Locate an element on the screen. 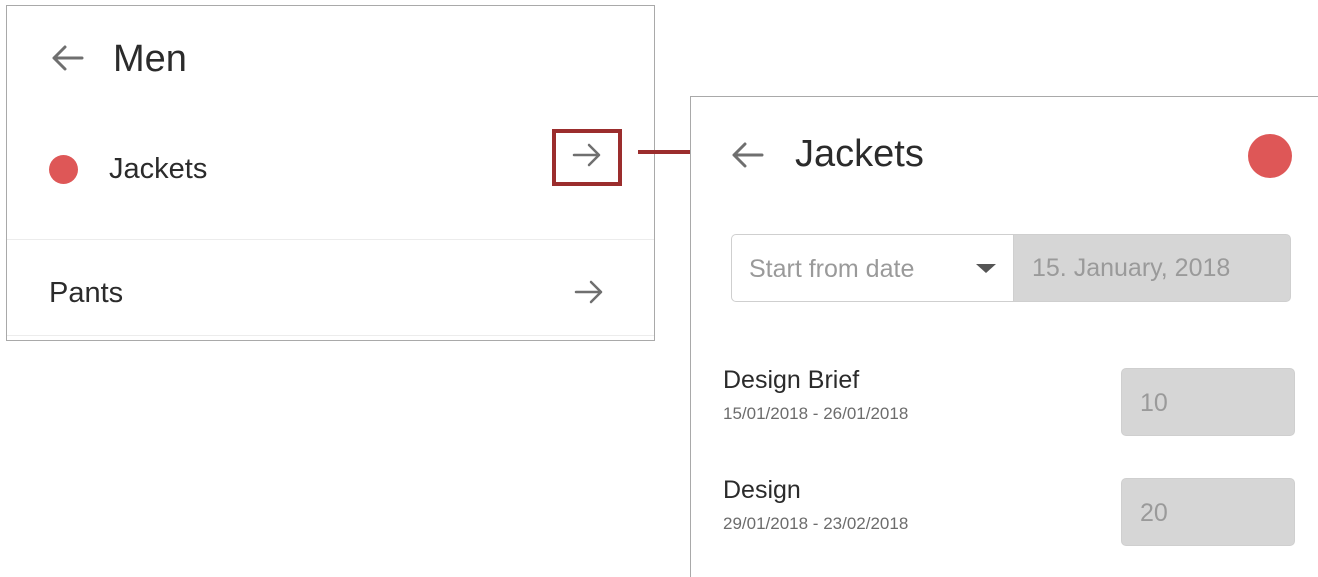 The height and width of the screenshot is (577, 1318). page-title: Men is located at coordinates (150, 59).